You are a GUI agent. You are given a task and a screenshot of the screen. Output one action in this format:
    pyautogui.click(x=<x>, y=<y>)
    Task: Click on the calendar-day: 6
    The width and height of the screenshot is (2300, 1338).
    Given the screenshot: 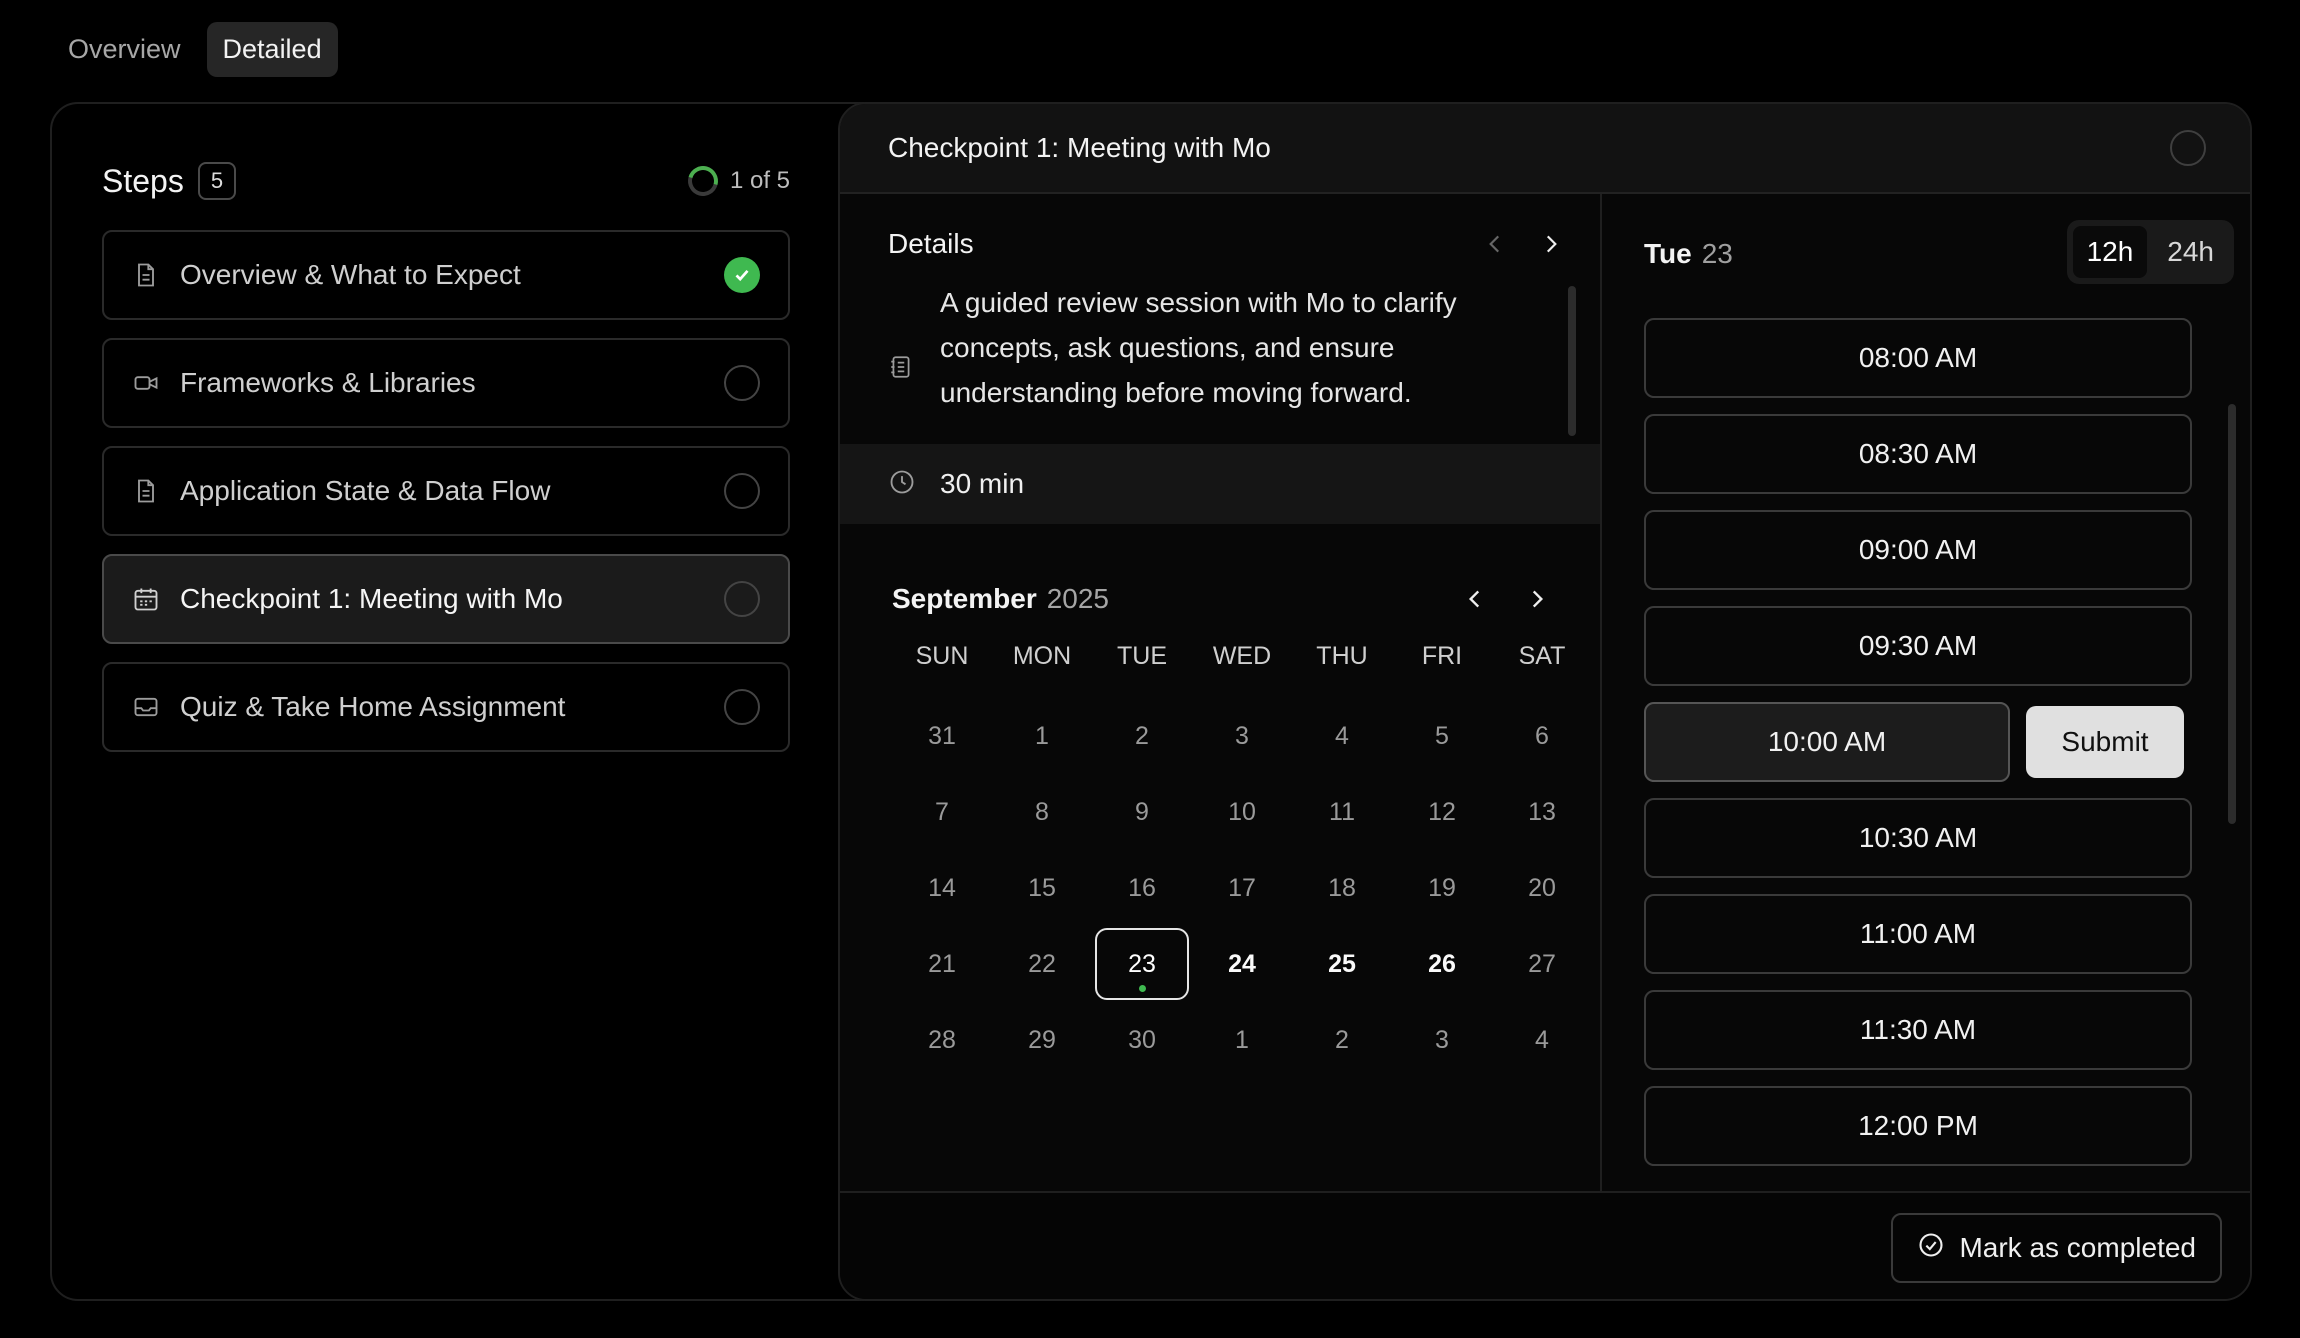 What is the action you would take?
    pyautogui.click(x=1542, y=736)
    